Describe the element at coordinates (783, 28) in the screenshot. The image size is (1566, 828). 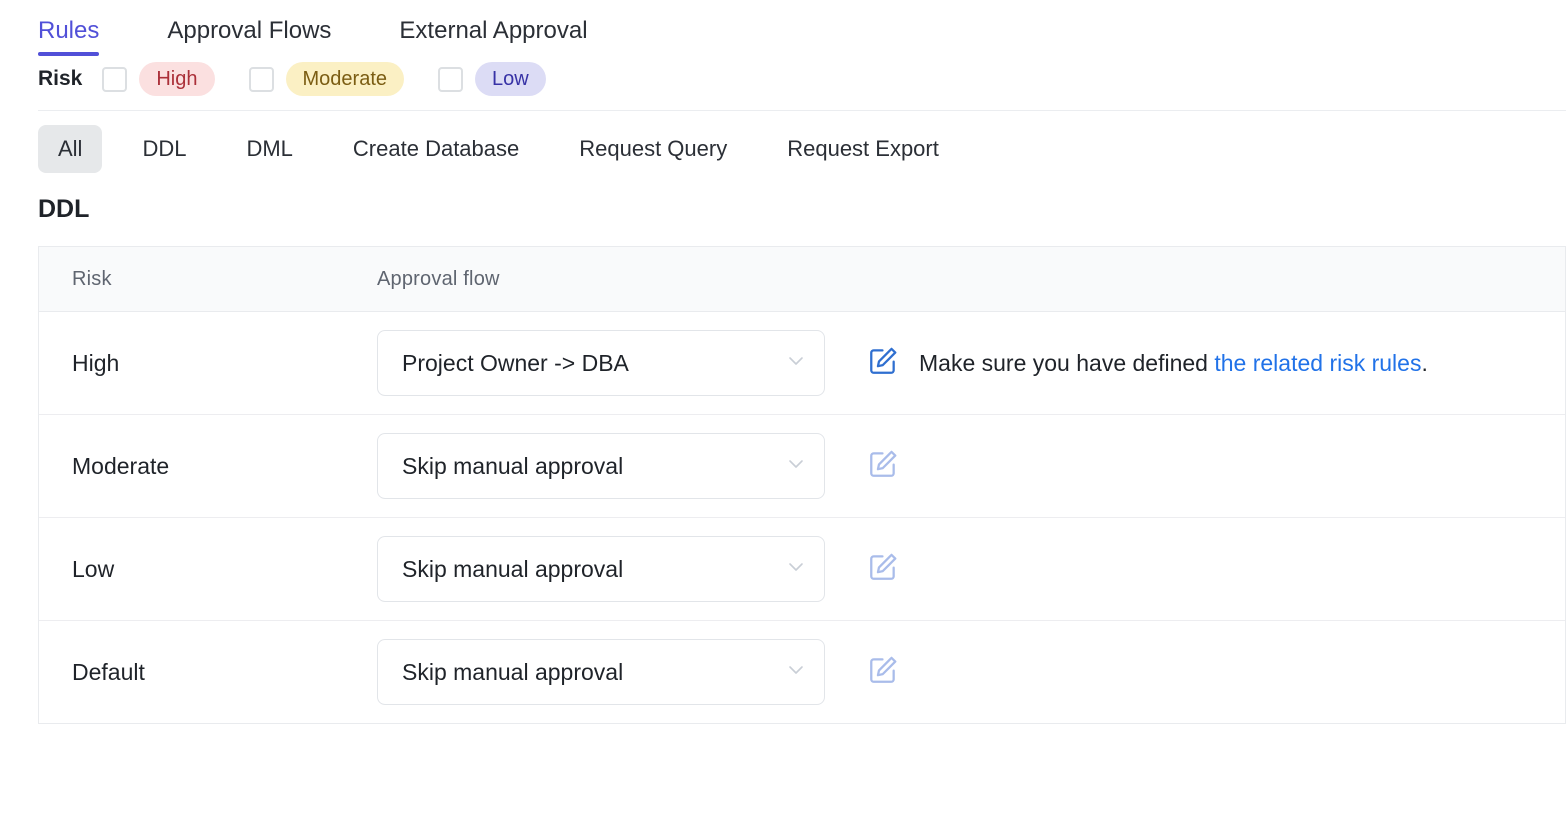
I see `primary-tab-bar: Rules Approval Flows External Approval` at that location.